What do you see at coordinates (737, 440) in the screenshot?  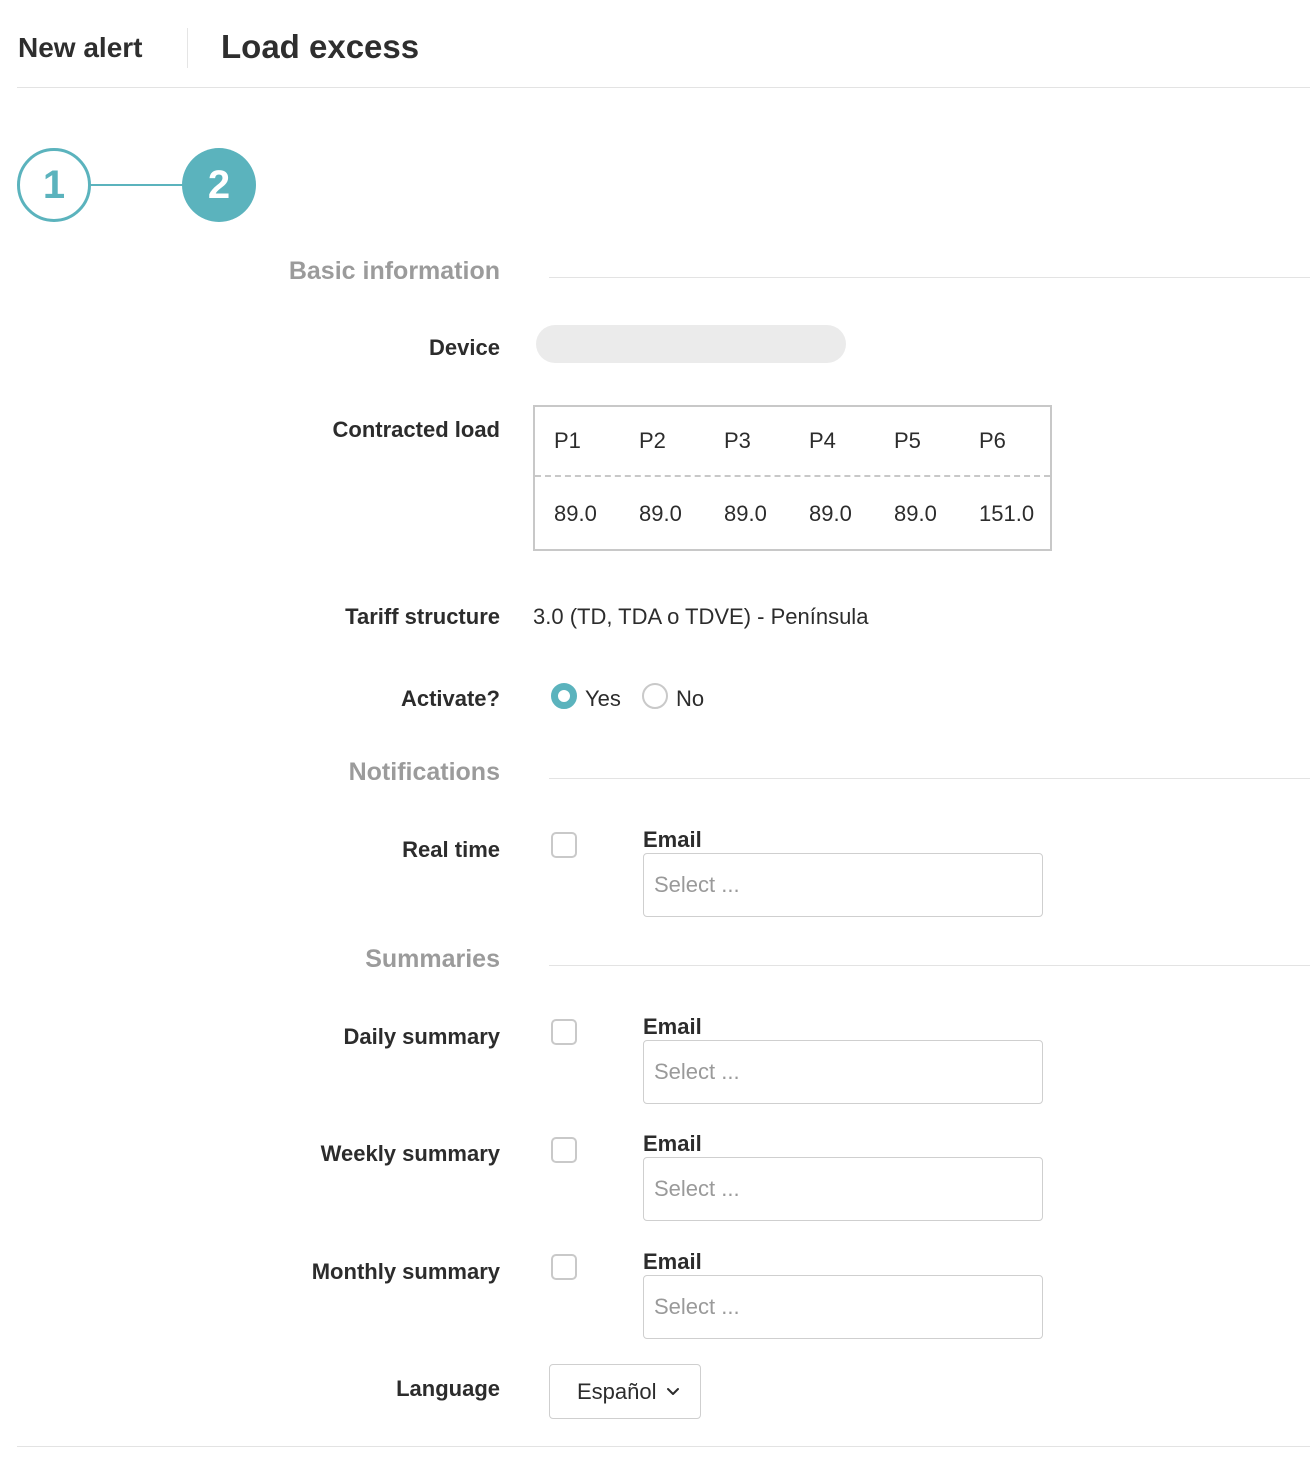 I see `period-header: P3` at bounding box center [737, 440].